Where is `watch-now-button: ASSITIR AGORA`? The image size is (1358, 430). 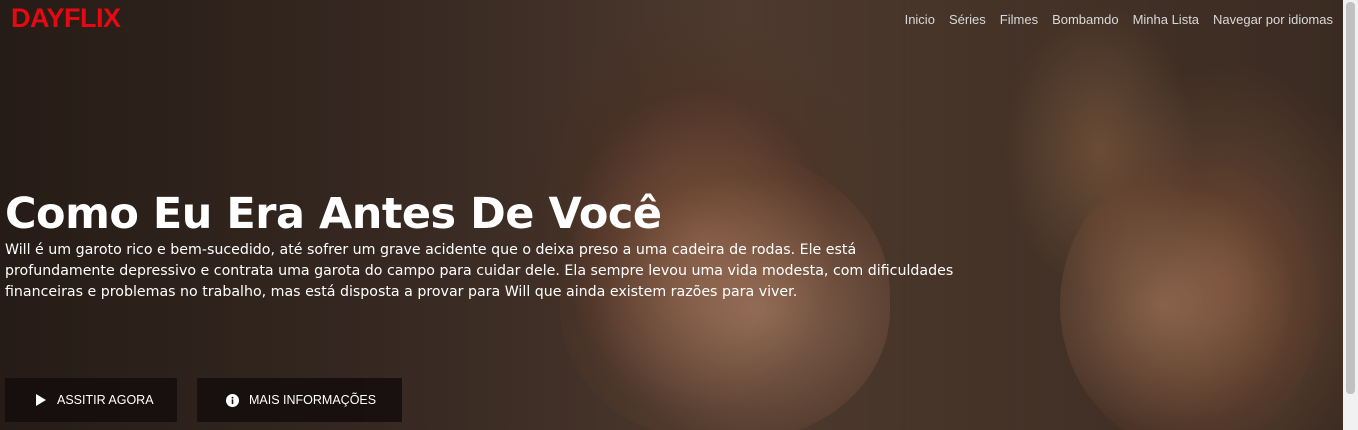
watch-now-button: ASSITIR AGORA is located at coordinates (91, 400).